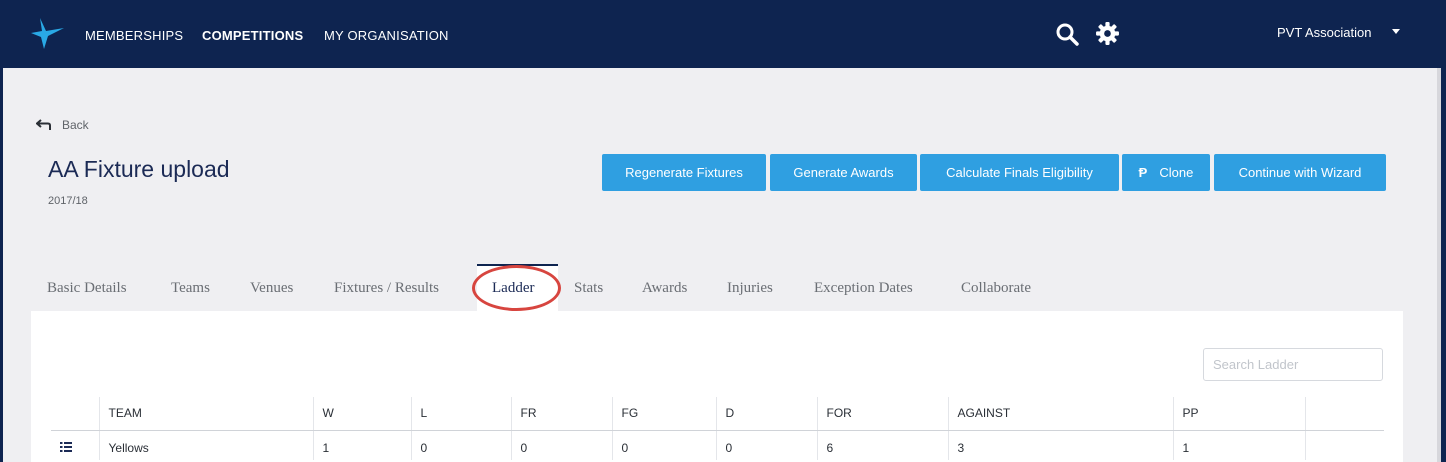  I want to click on l-cell: 0, so click(461, 445).